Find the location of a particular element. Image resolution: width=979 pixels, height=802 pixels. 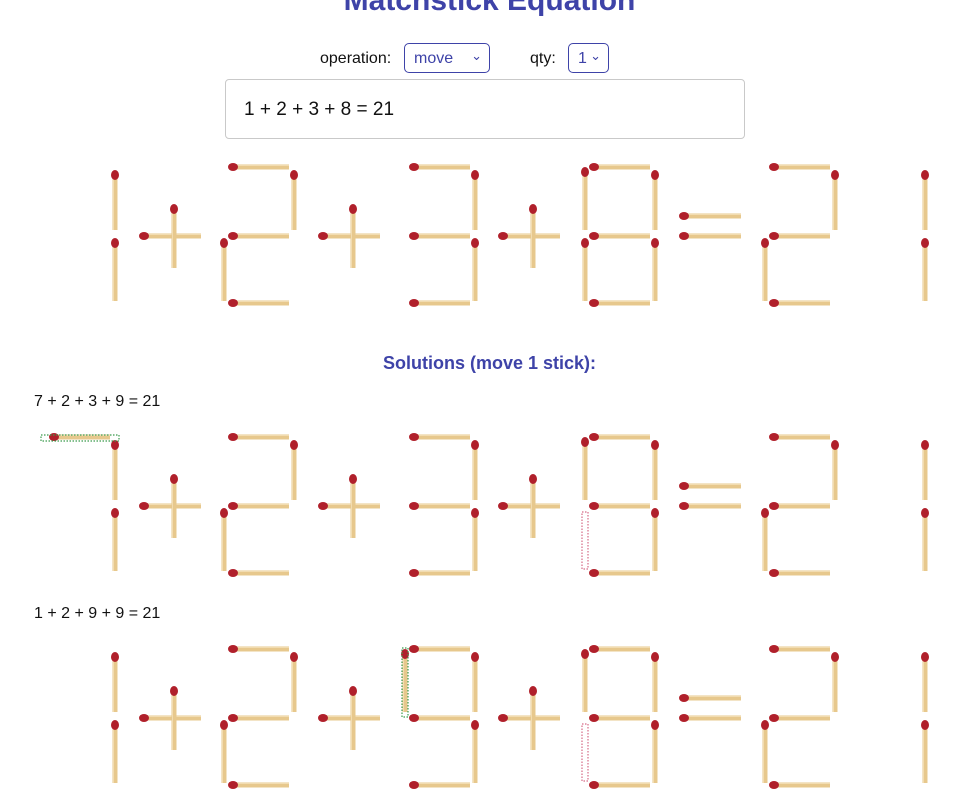

solution-label: 1 + 2 + 9 + 9 = 21 is located at coordinates (97, 613).